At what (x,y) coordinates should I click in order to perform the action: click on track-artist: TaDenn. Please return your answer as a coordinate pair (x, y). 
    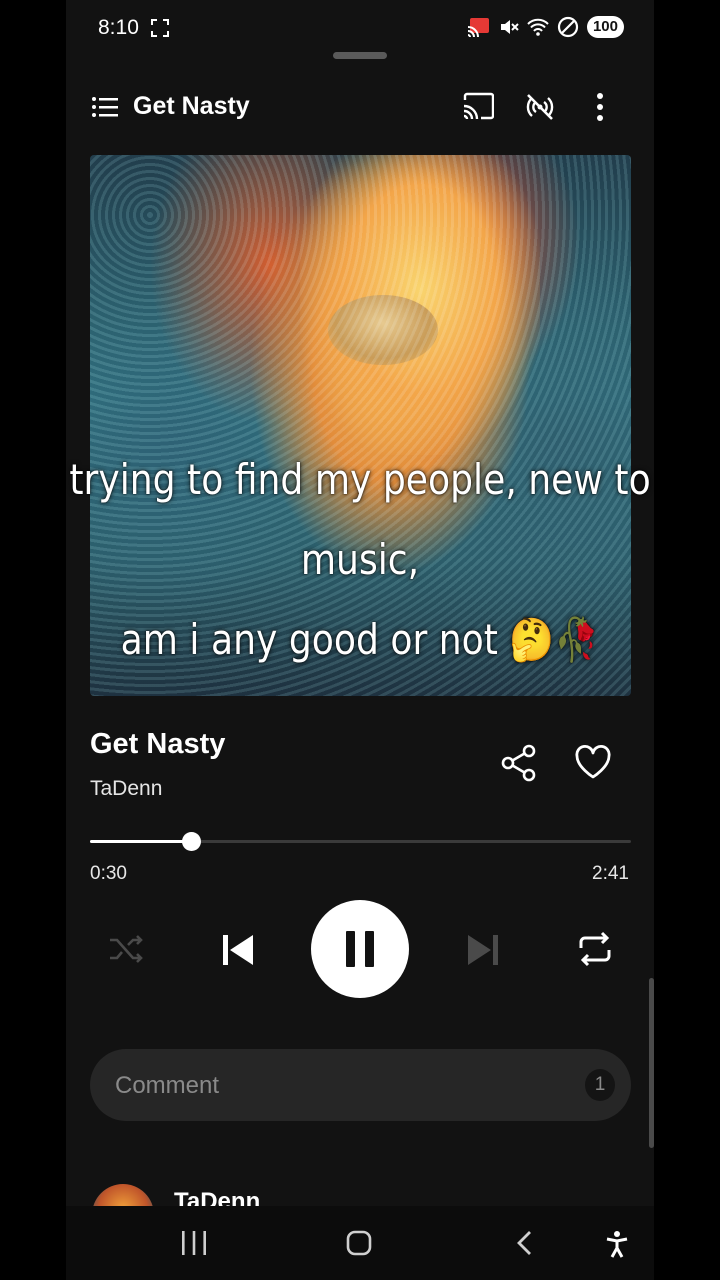
    Looking at the image, I should click on (126, 789).